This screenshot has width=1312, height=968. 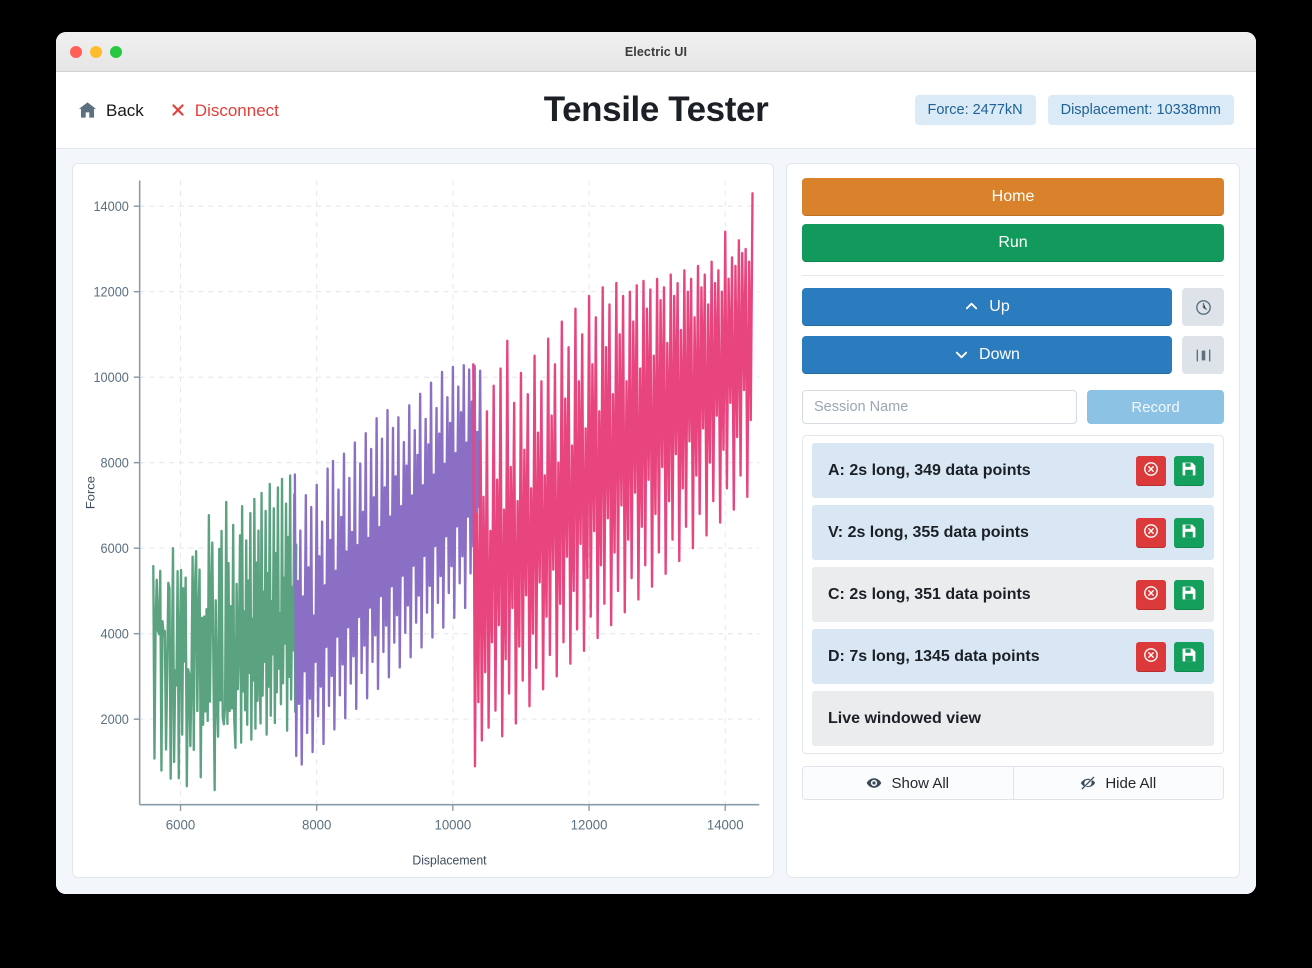 What do you see at coordinates (961, 354) in the screenshot?
I see `chevron-down-icon` at bounding box center [961, 354].